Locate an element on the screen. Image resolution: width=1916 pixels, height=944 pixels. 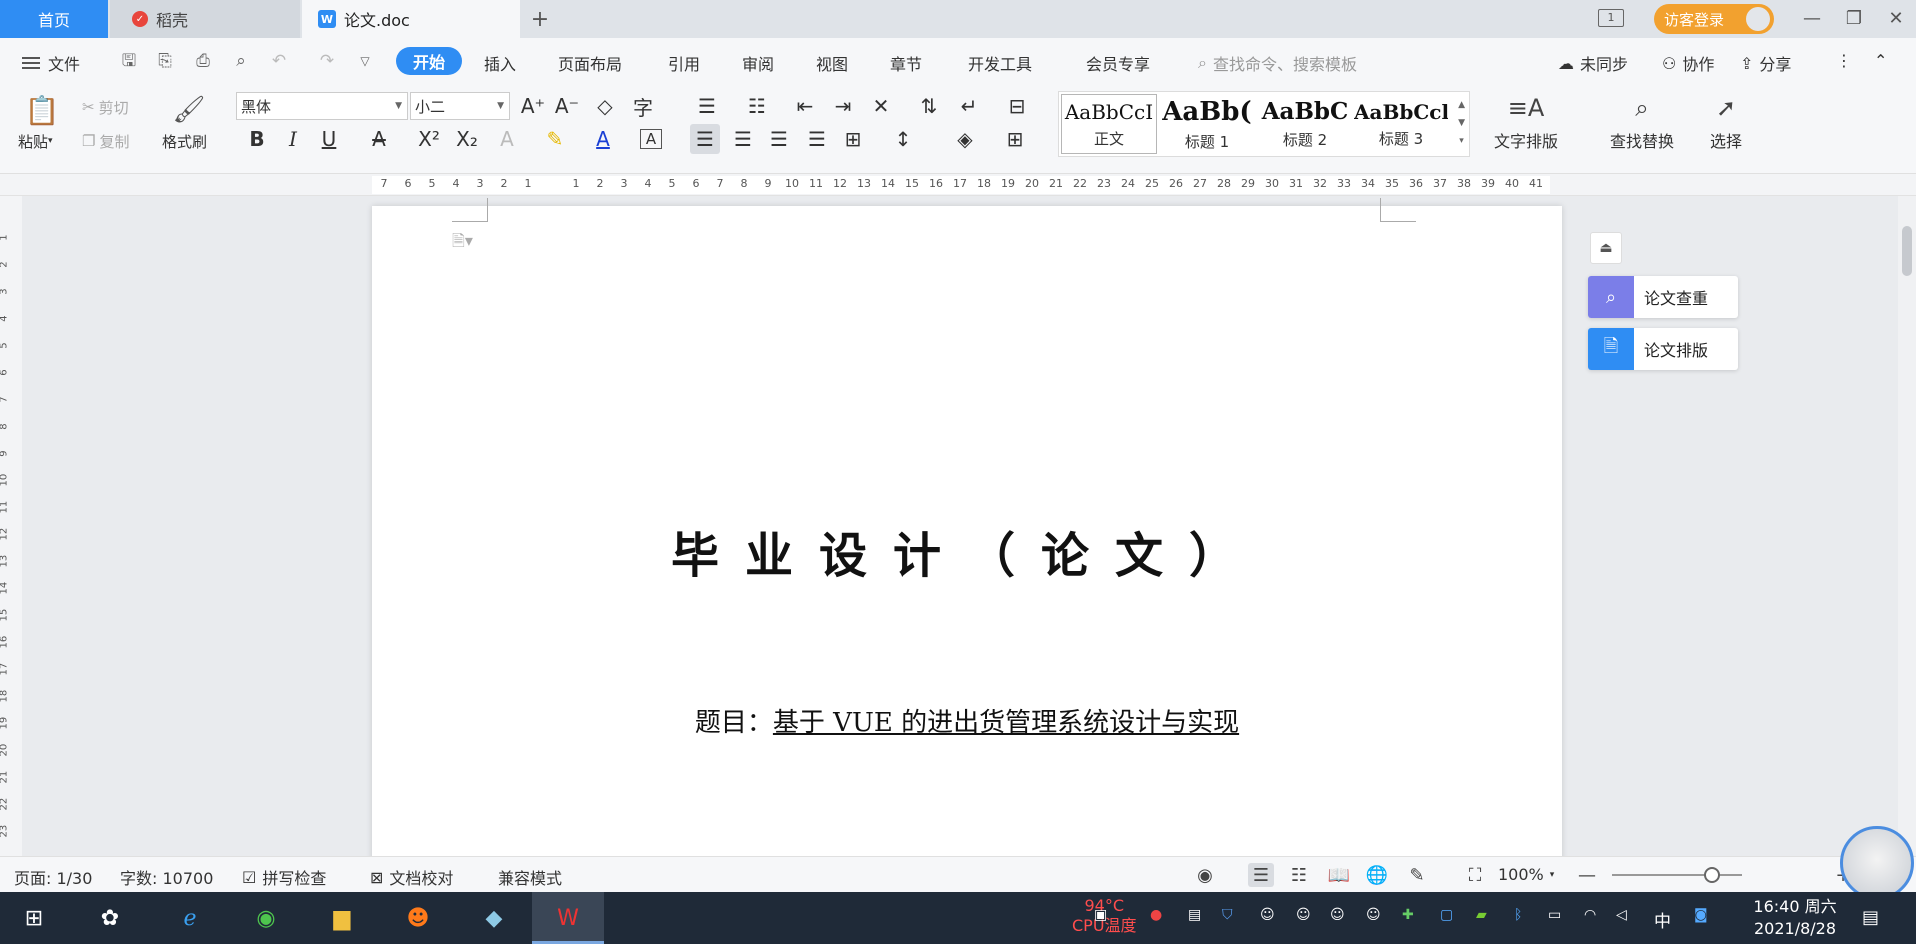
tray-blue-icon: ▢ is located at coordinates (1446, 915).